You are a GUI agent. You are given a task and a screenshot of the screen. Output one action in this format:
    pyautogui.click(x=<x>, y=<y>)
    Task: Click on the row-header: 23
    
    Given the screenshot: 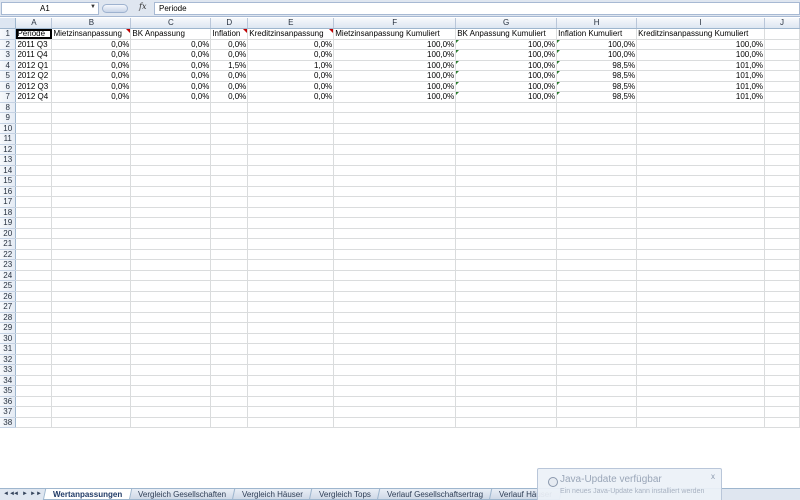 What is the action you would take?
    pyautogui.click(x=8, y=265)
    